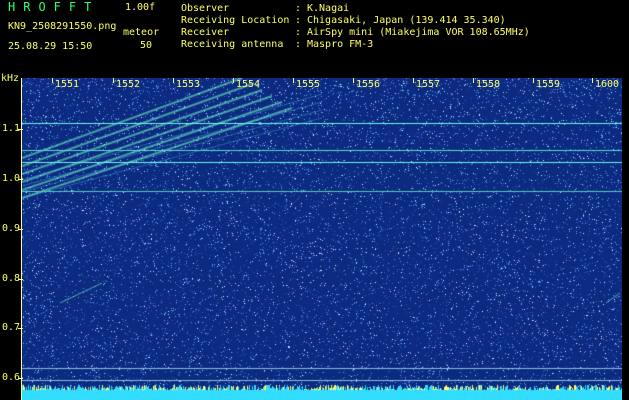 The height and width of the screenshot is (400, 629). I want to click on frequency-axis-line, so click(21, 239).